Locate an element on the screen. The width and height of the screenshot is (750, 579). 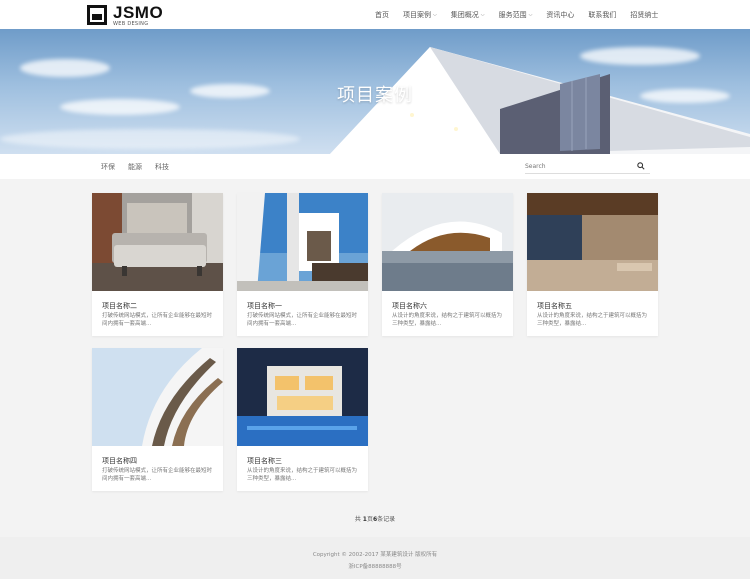
pagination-summary: 共 1页6条记录 is located at coordinates (375, 519).